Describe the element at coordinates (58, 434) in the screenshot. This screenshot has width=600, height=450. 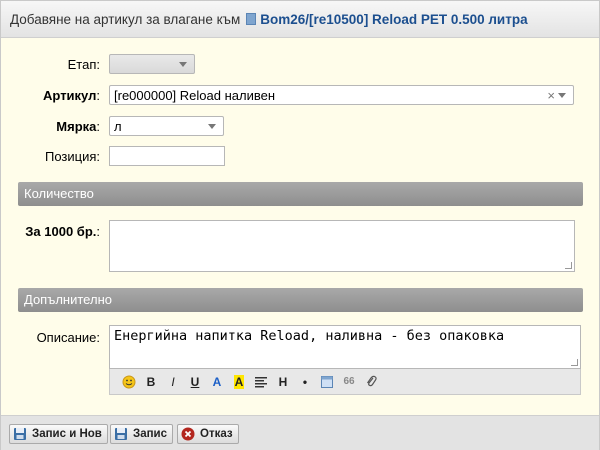
I see `save-and-new-button: Запис и Нов` at that location.